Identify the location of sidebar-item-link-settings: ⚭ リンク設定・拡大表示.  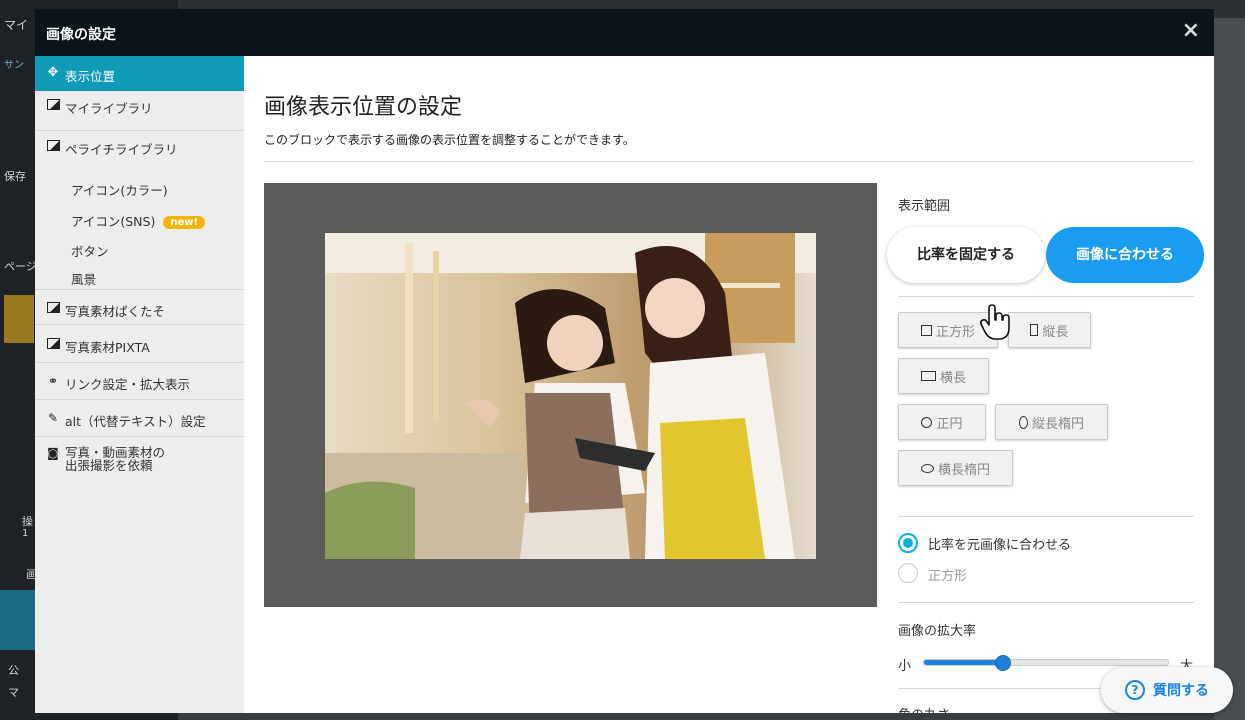
(139, 385).